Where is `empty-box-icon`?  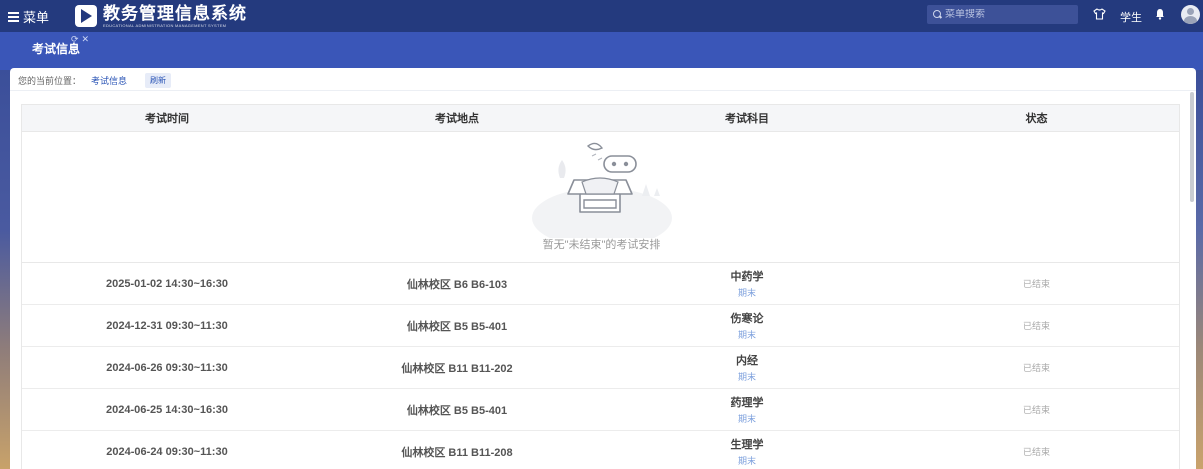
empty-box-icon is located at coordinates (602, 193).